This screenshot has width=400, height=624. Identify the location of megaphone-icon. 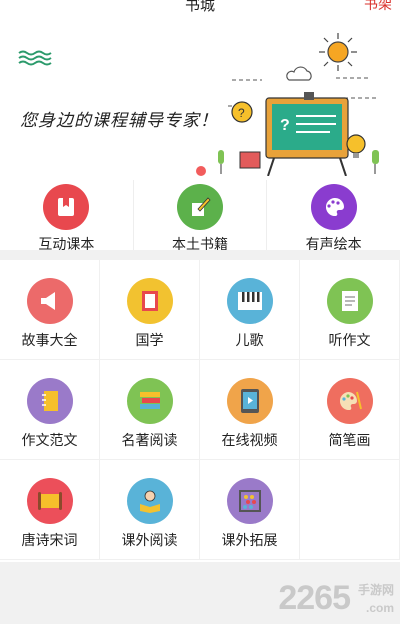
(49, 301).